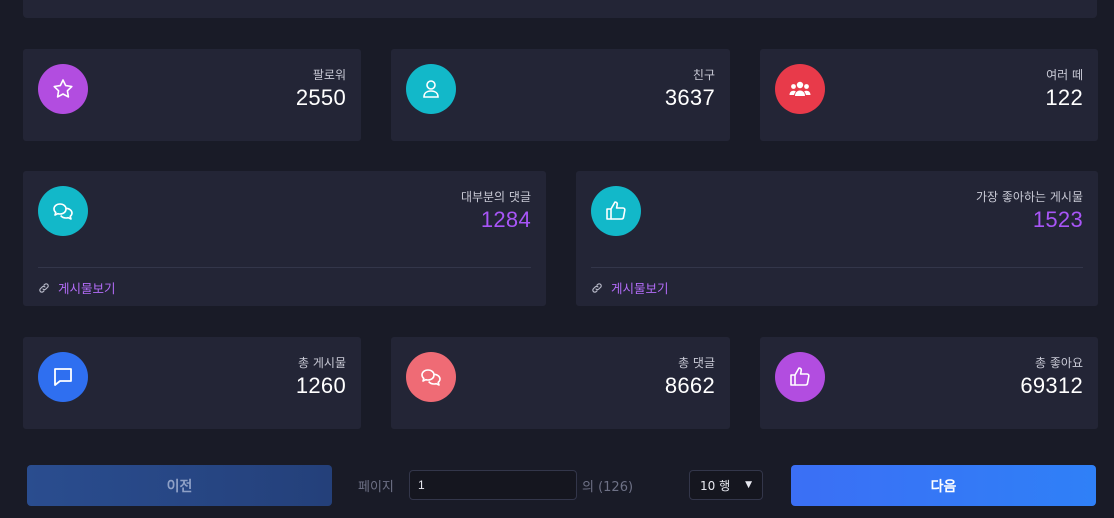 Image resolution: width=1114 pixels, height=518 pixels. What do you see at coordinates (703, 75) in the screenshot?
I see `friends-label: 친구` at bounding box center [703, 75].